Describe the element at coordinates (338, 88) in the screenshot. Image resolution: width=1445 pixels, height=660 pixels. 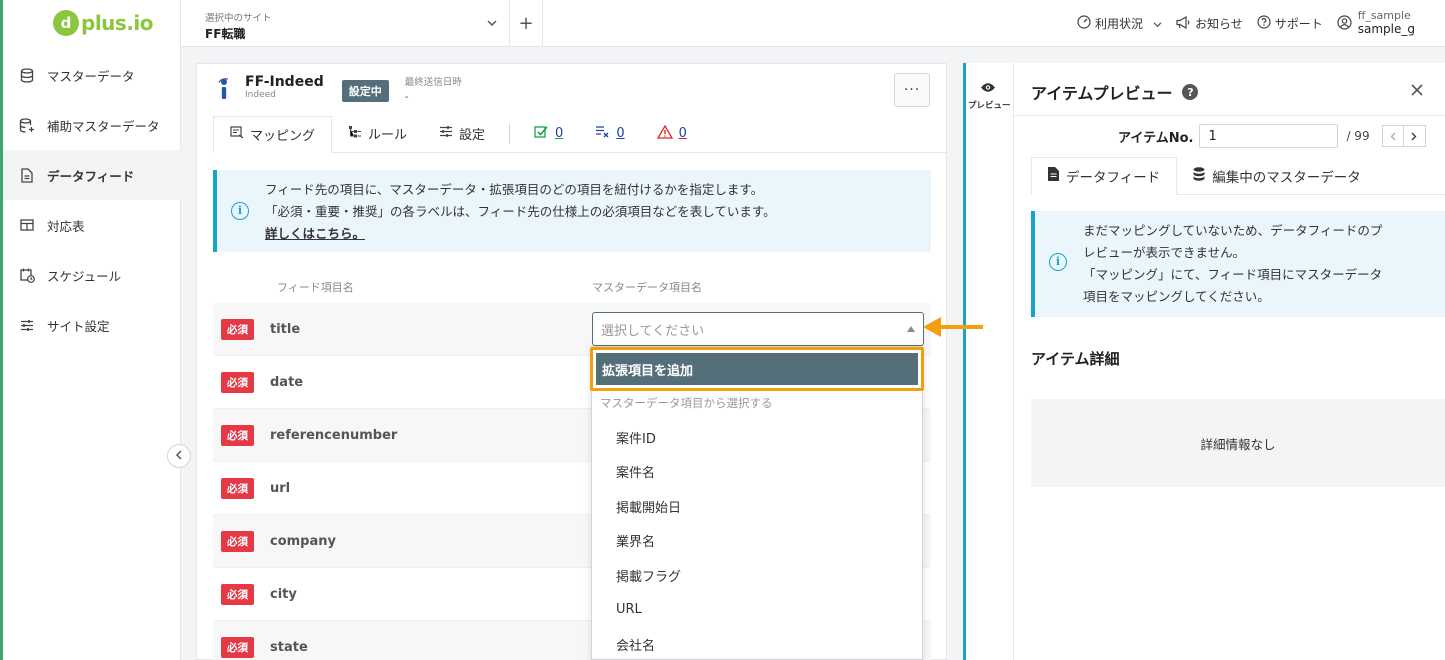
I see `feed-header: FF-Indeed Indeed 設定中 最終送信日時 -` at that location.